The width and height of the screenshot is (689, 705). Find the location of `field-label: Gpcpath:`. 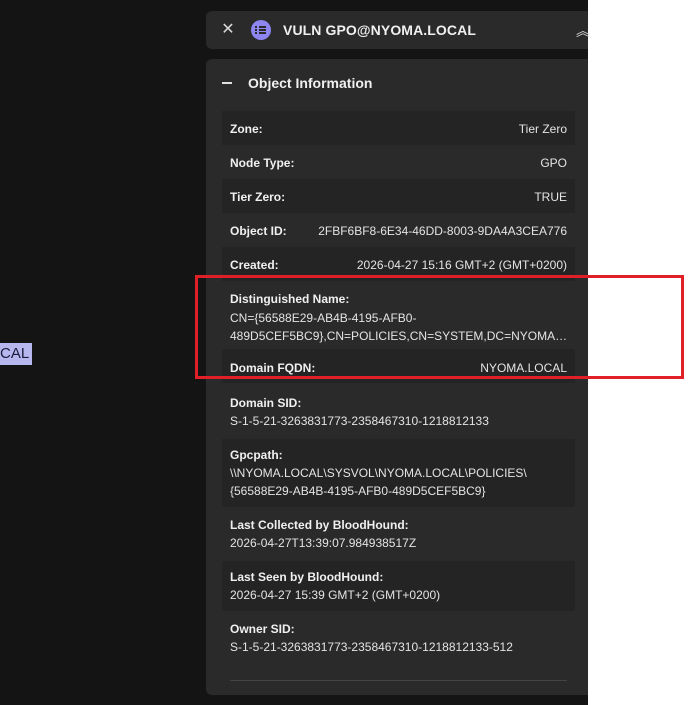

field-label: Gpcpath: is located at coordinates (256, 455).